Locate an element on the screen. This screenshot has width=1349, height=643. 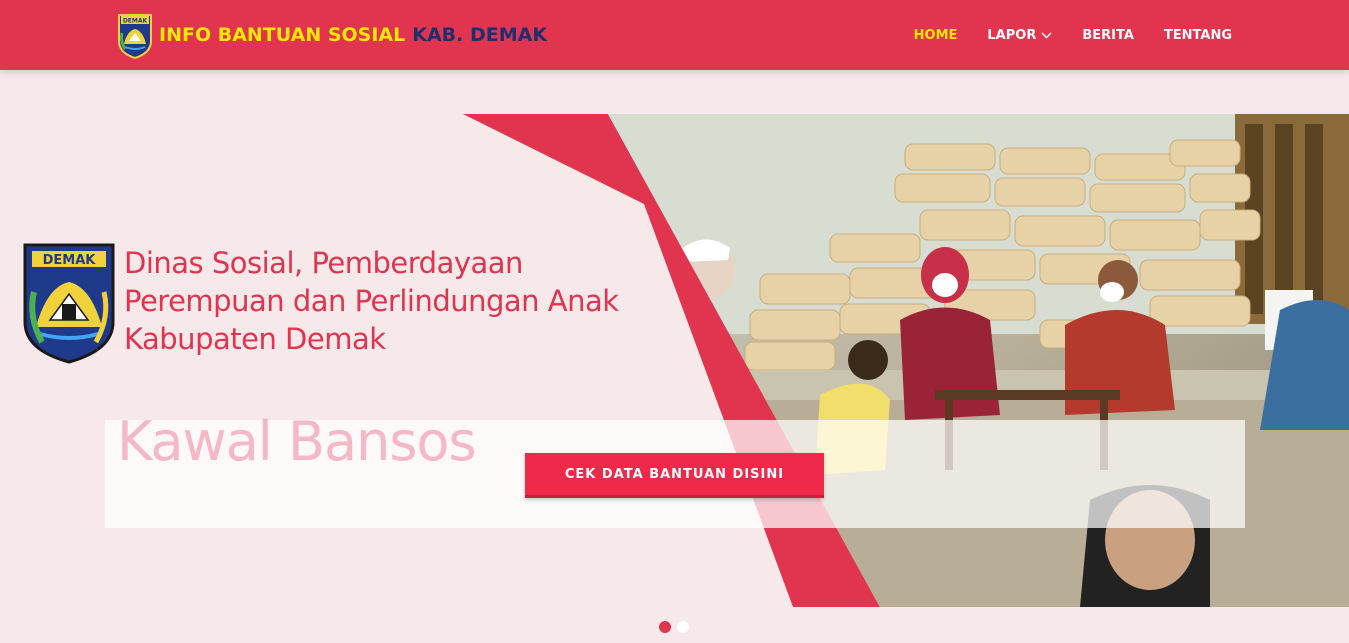
slider-dots is located at coordinates (677, 627).